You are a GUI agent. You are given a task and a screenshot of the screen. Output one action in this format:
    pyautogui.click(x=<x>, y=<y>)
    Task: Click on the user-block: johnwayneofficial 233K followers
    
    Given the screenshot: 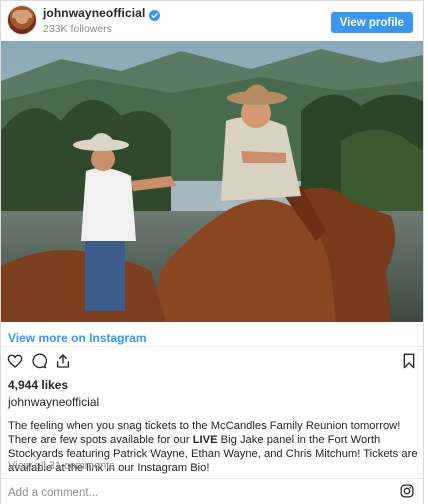 What is the action you would take?
    pyautogui.click(x=102, y=20)
    